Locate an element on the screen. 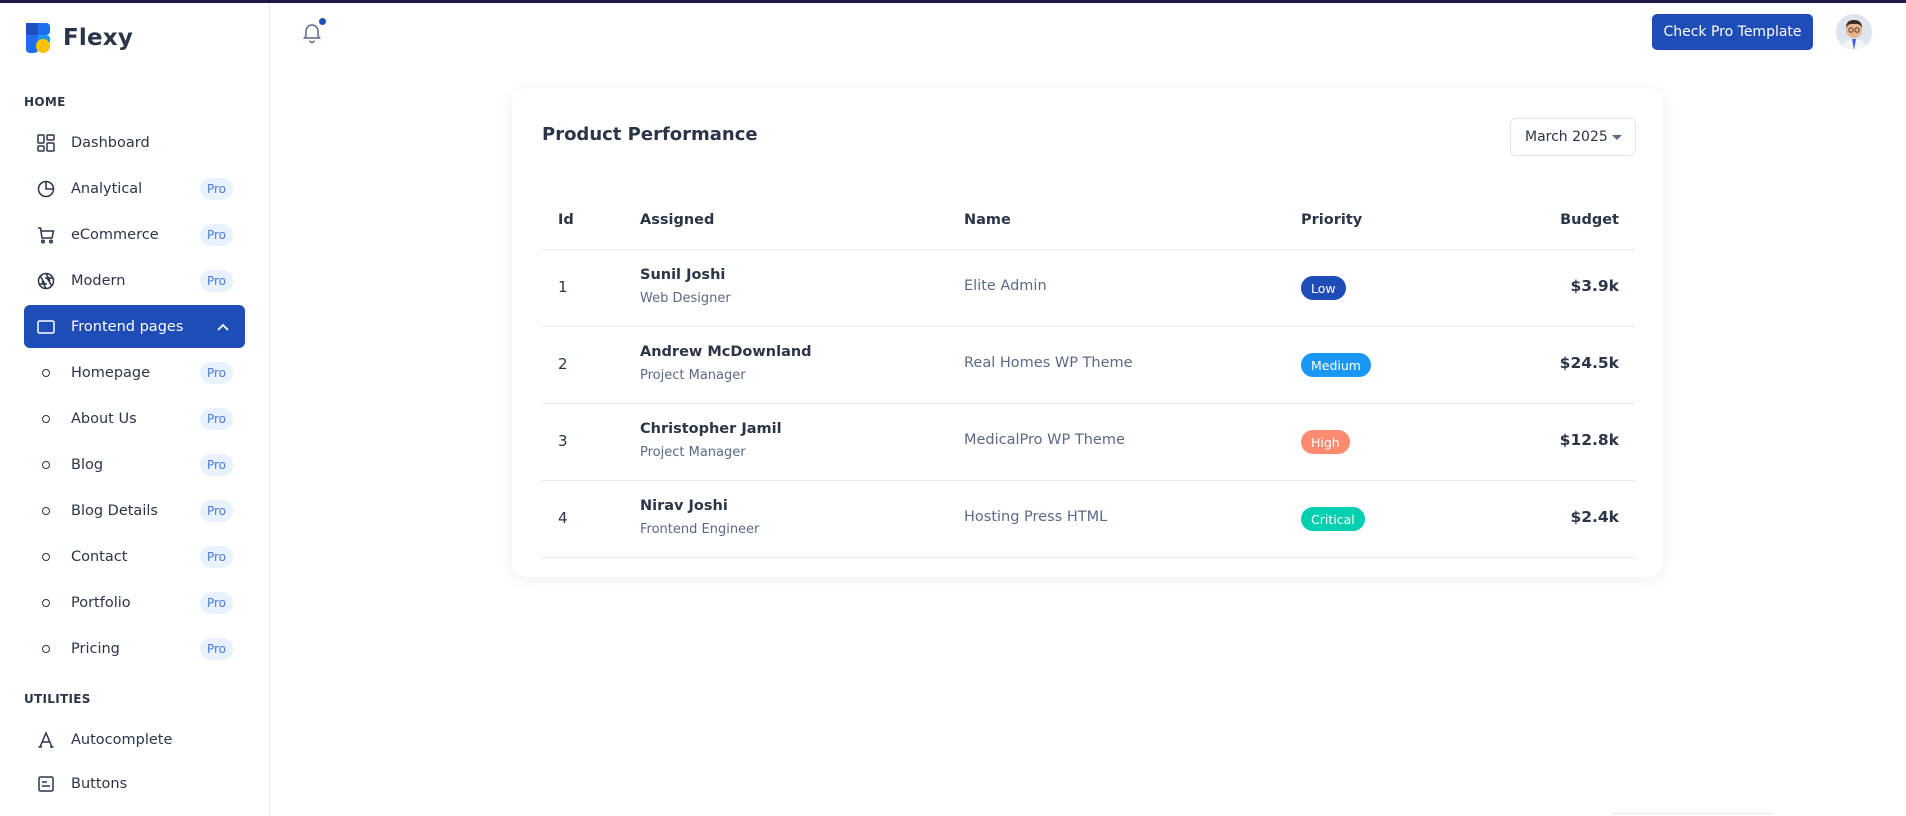 This screenshot has width=1906, height=816. notification-dot is located at coordinates (322, 21).